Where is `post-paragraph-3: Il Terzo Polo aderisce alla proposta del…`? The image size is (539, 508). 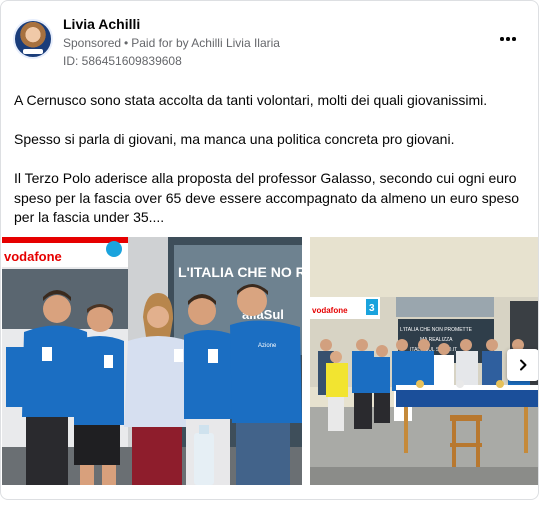 post-paragraph-3: Il Terzo Polo aderisce alla proposta del… is located at coordinates (267, 197).